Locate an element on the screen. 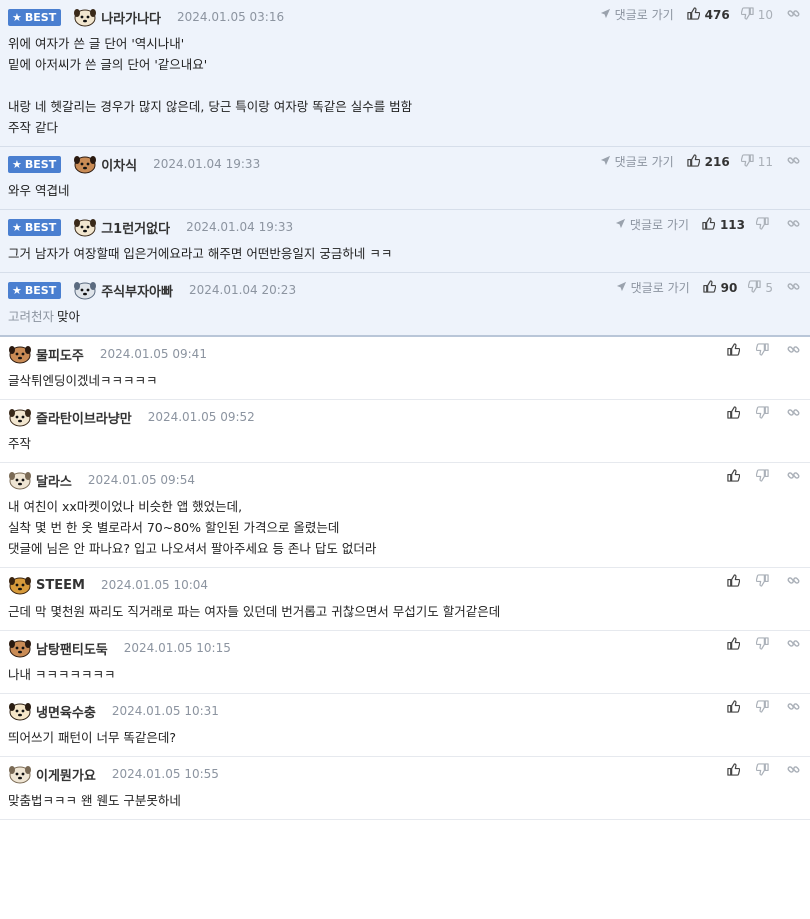 The width and height of the screenshot is (810, 919). author-nickname: 주식부자아빠 is located at coordinates (137, 290).